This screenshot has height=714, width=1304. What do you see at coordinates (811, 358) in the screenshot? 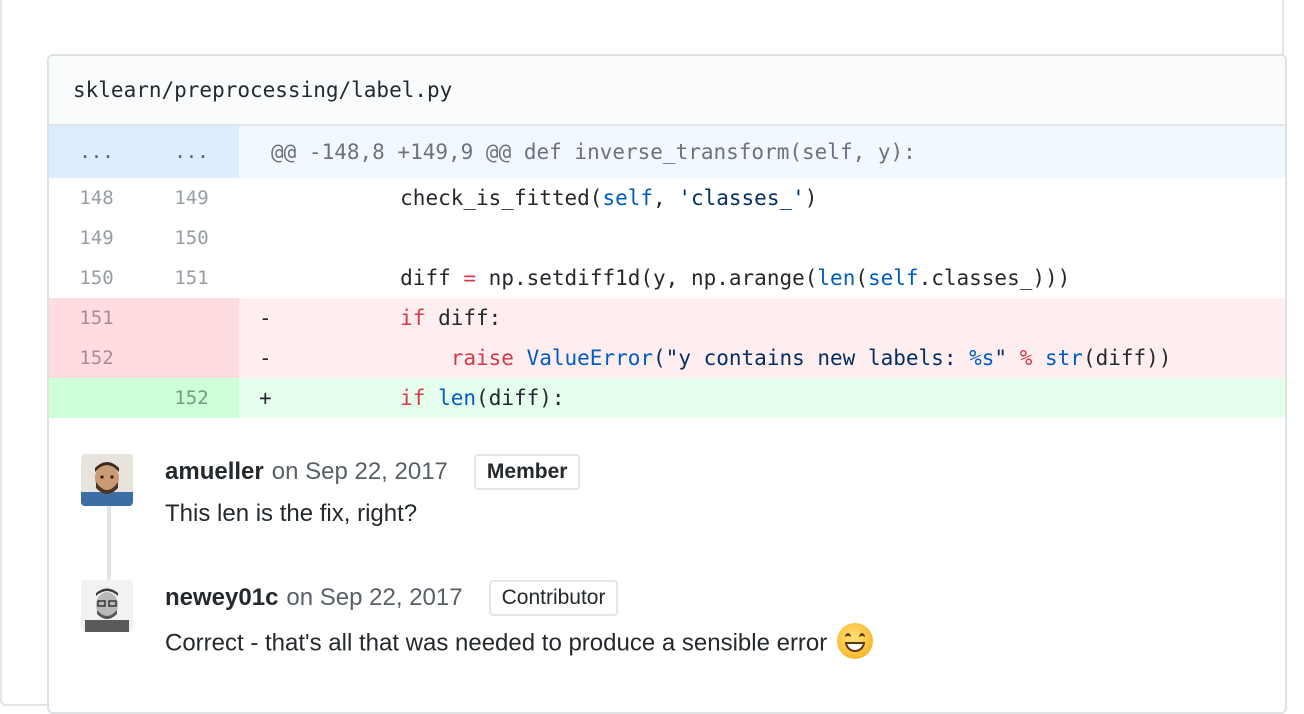
I see `code-token: ("y contains new labels:` at bounding box center [811, 358].